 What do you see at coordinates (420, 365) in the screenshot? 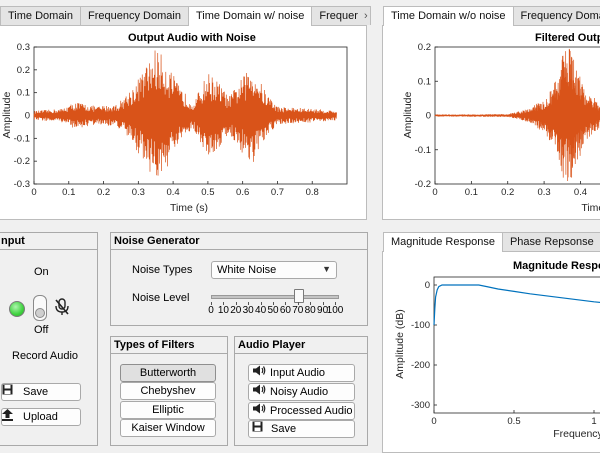
I see `y-tick-label: -200` at bounding box center [420, 365].